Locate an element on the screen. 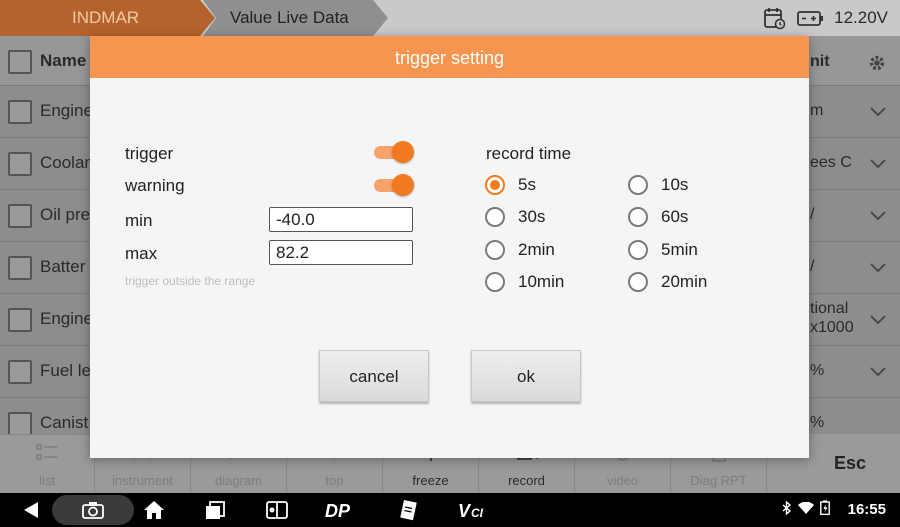 The height and width of the screenshot is (527, 900). row-unit: ees C is located at coordinates (831, 162).